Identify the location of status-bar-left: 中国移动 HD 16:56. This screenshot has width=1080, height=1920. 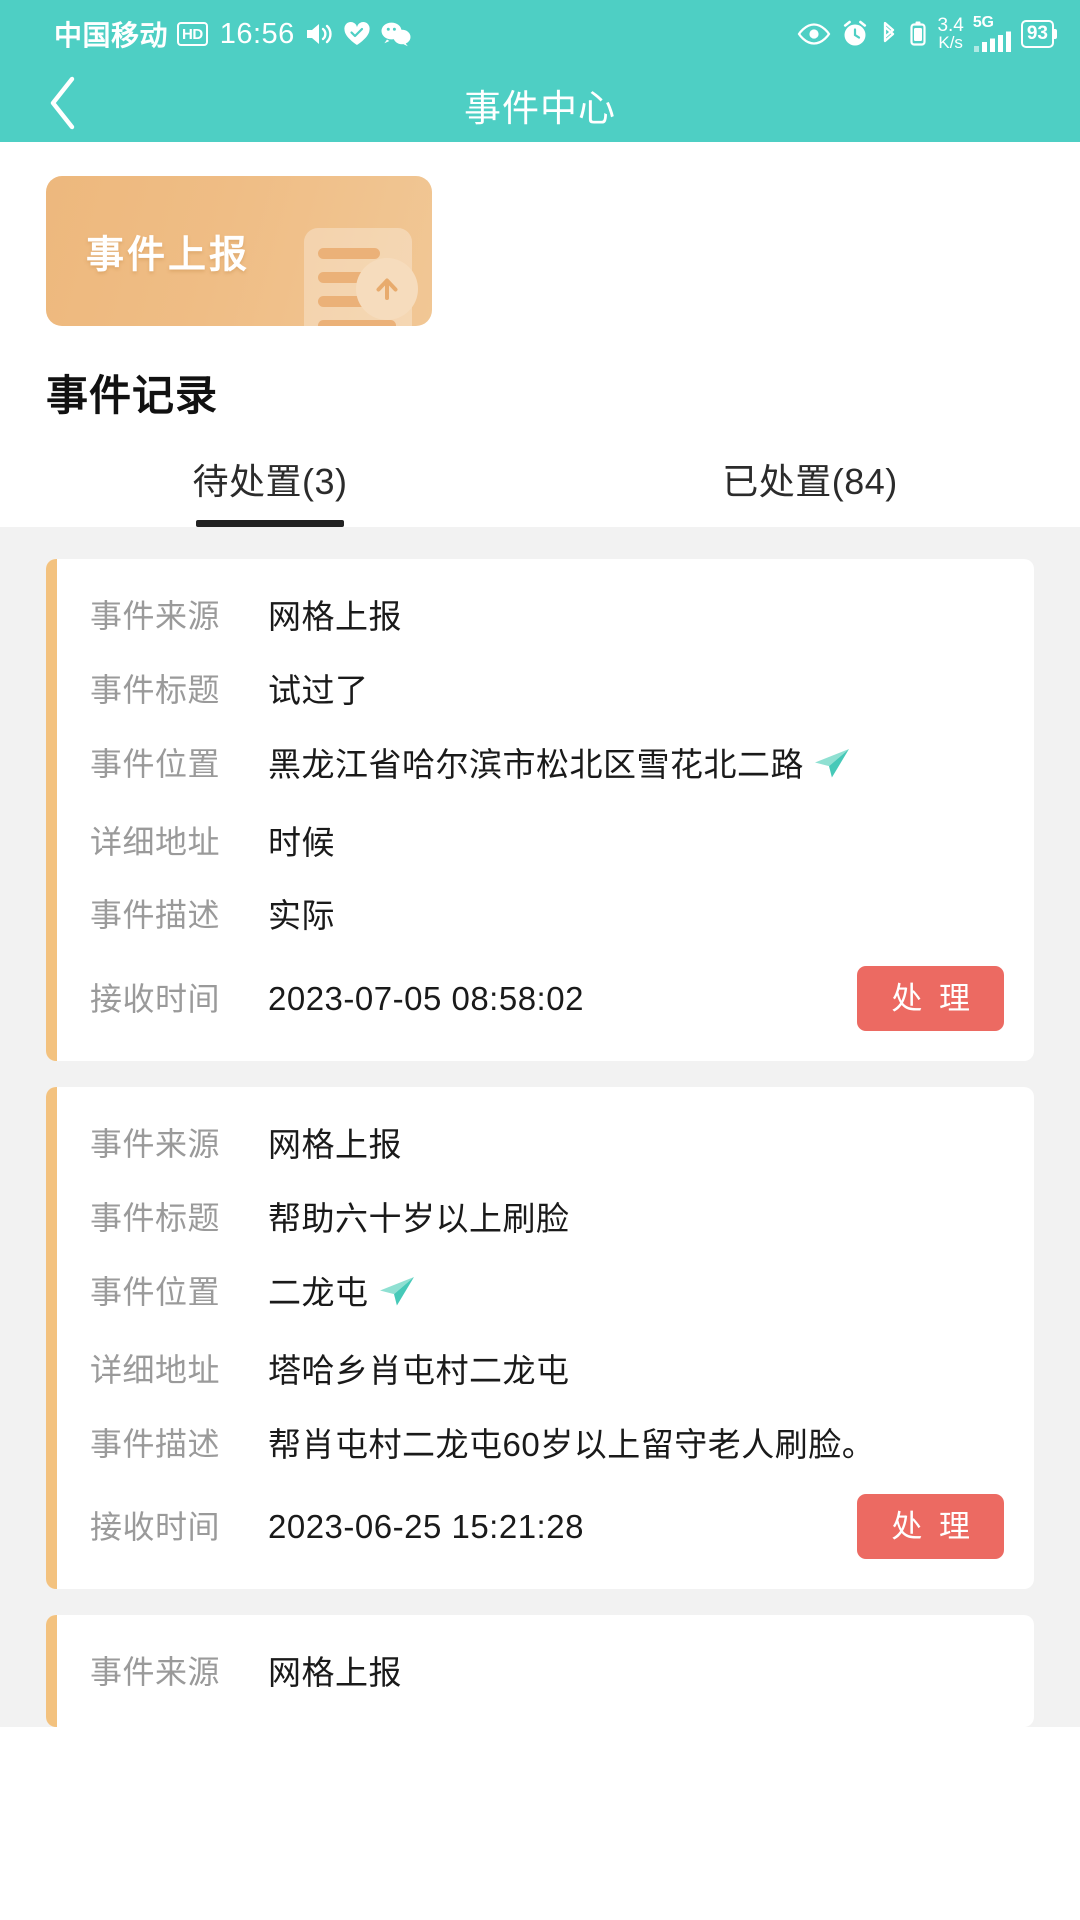
(233, 34).